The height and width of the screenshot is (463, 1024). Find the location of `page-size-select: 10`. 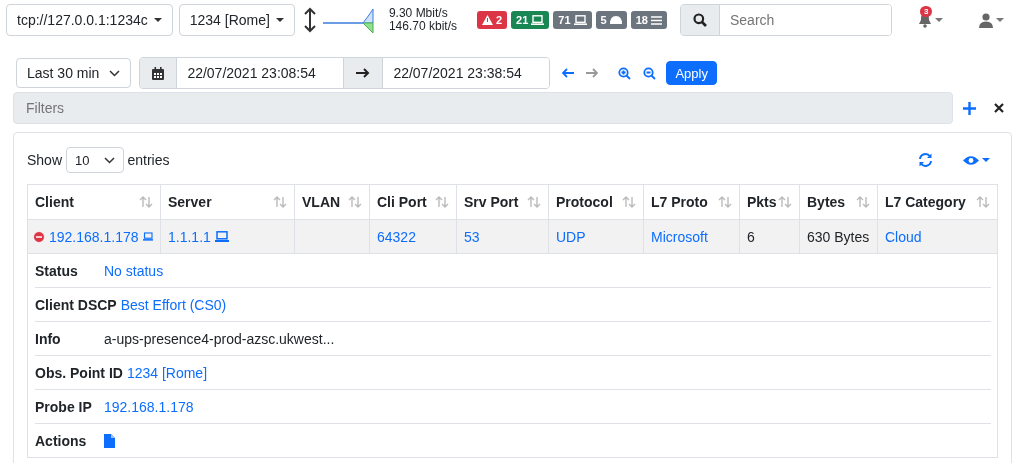

page-size-select: 10 is located at coordinates (95, 160).